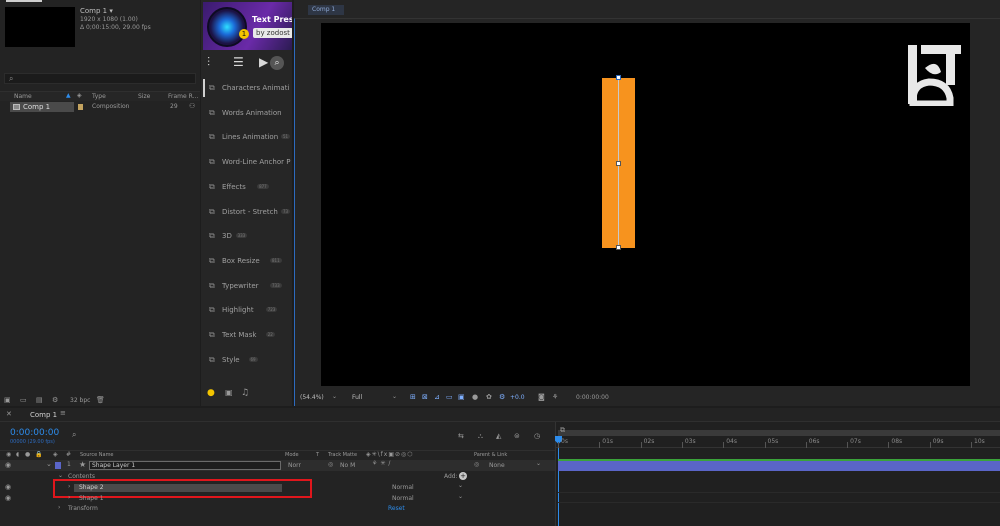 This screenshot has width=1000, height=526. Describe the element at coordinates (461, 496) in the screenshot. I see `shape-1-mode-chevron-icon: ⌄` at that location.